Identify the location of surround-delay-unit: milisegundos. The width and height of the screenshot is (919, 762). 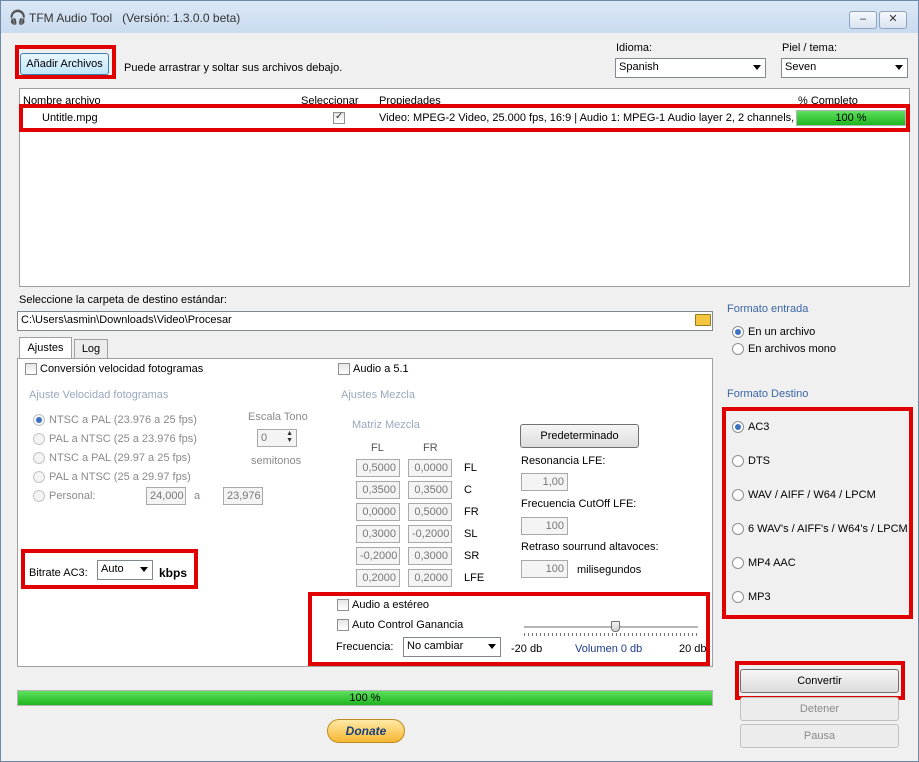
(609, 570).